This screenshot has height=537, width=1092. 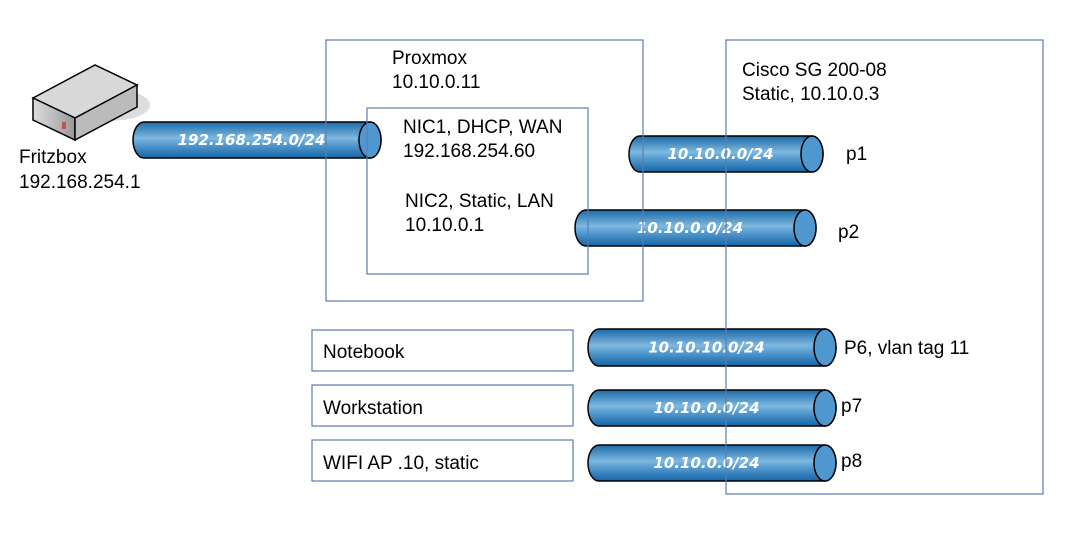 What do you see at coordinates (906, 348) in the screenshot?
I see `port-label: P6, vlan tag 11` at bounding box center [906, 348].